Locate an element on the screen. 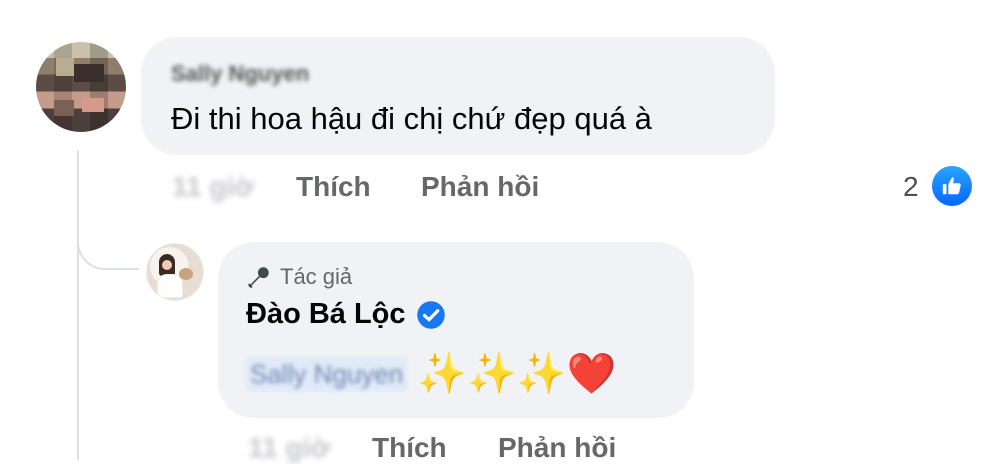 The width and height of the screenshot is (1000, 464). author-badge-label: Tác giả is located at coordinates (316, 276).